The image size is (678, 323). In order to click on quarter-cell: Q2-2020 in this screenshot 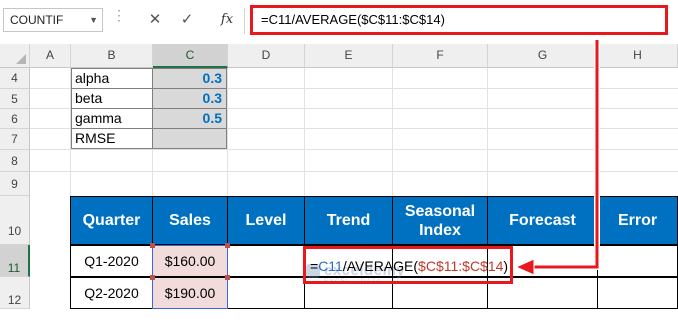, I will do `click(111, 293)`.